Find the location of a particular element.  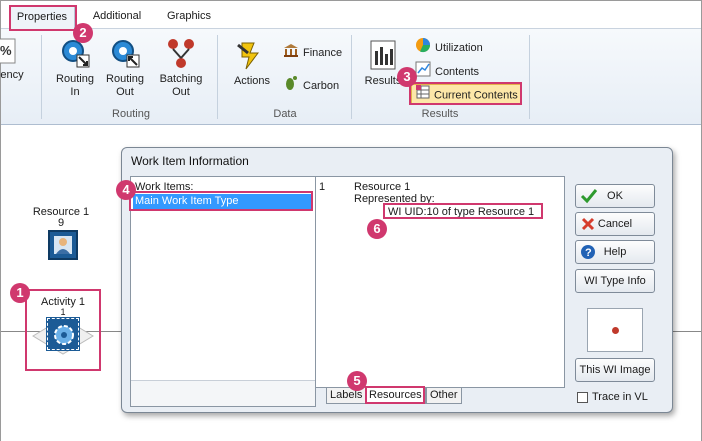

actions-button: Actions is located at coordinates (252, 63).